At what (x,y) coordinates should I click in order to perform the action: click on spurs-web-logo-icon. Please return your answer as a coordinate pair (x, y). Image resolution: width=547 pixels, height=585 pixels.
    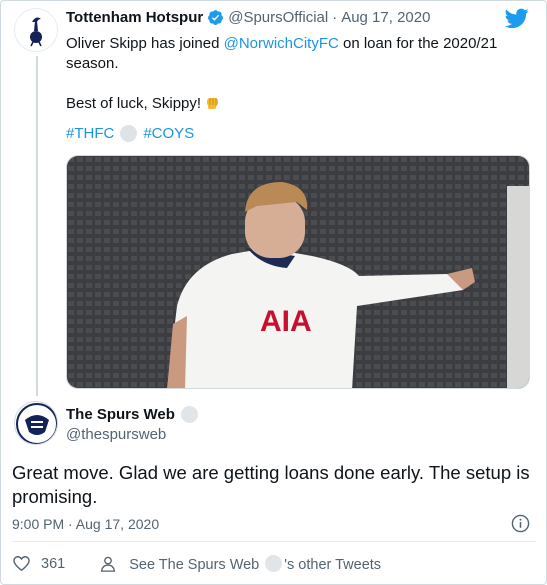
    Looking at the image, I should click on (36, 423).